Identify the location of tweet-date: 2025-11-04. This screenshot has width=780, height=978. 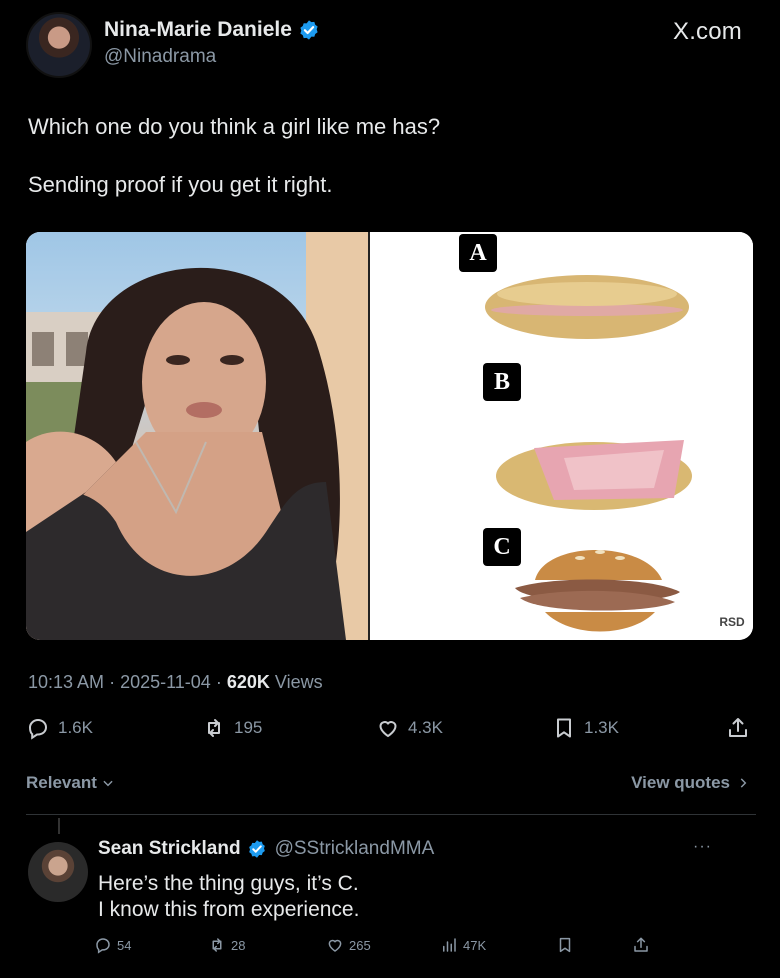
(165, 682).